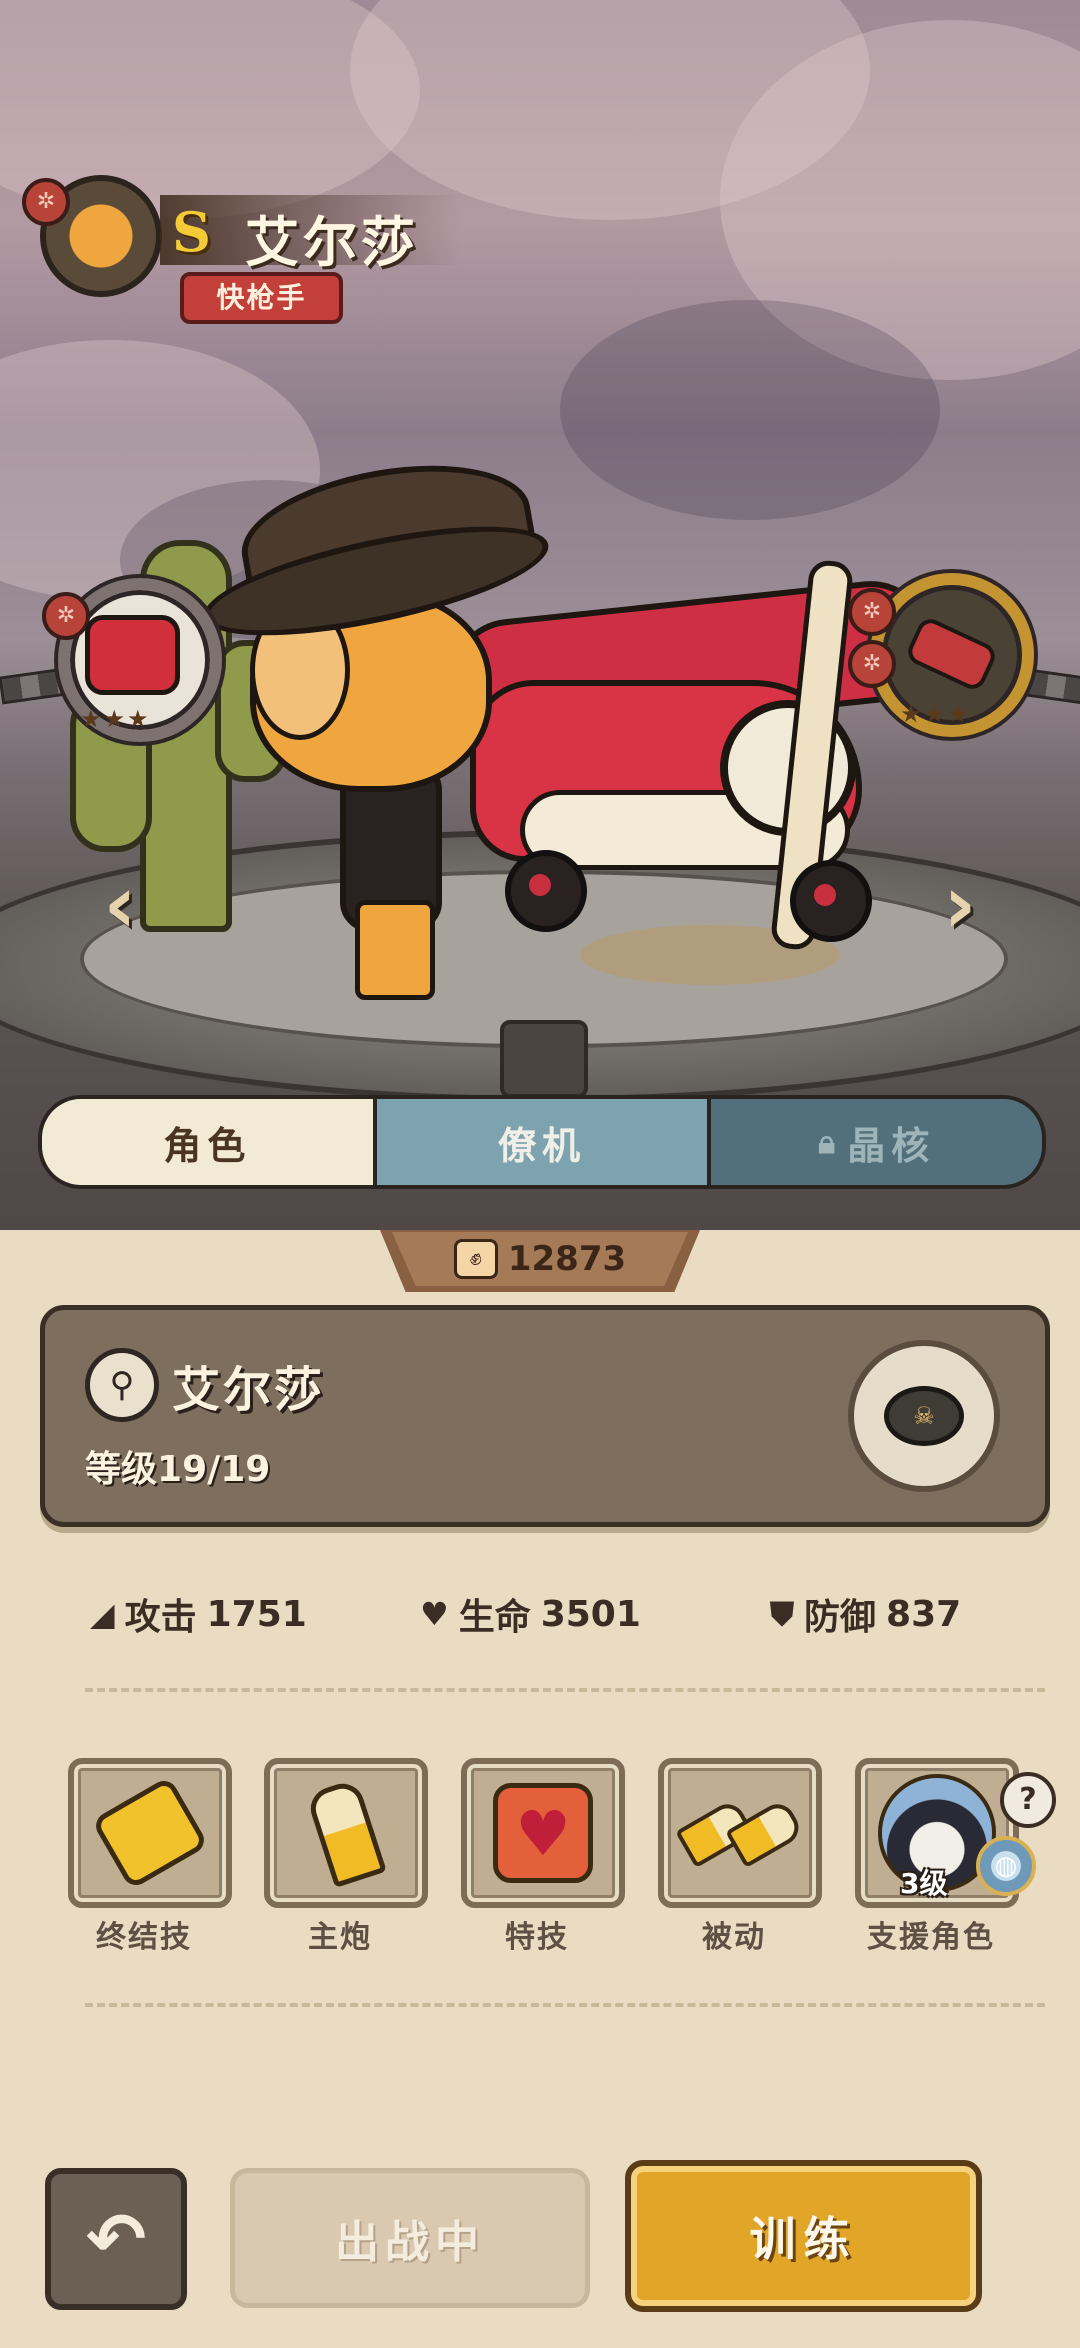 Image resolution: width=1080 pixels, height=2348 pixels. What do you see at coordinates (332, 242) in the screenshot?
I see `character-name: 艾尔莎` at bounding box center [332, 242].